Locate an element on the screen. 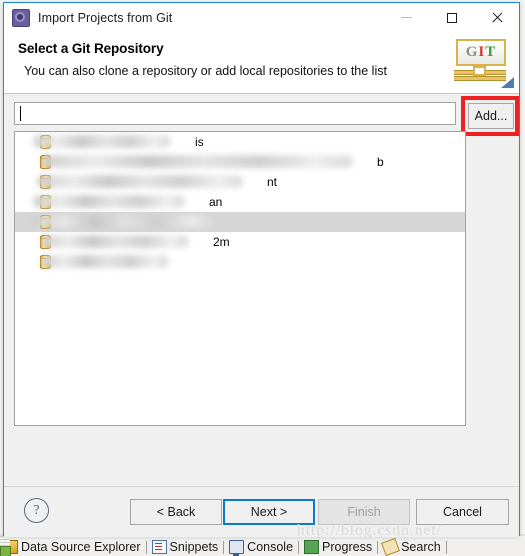 The height and width of the screenshot is (556, 525). repository-label: an is located at coordinates (216, 202).